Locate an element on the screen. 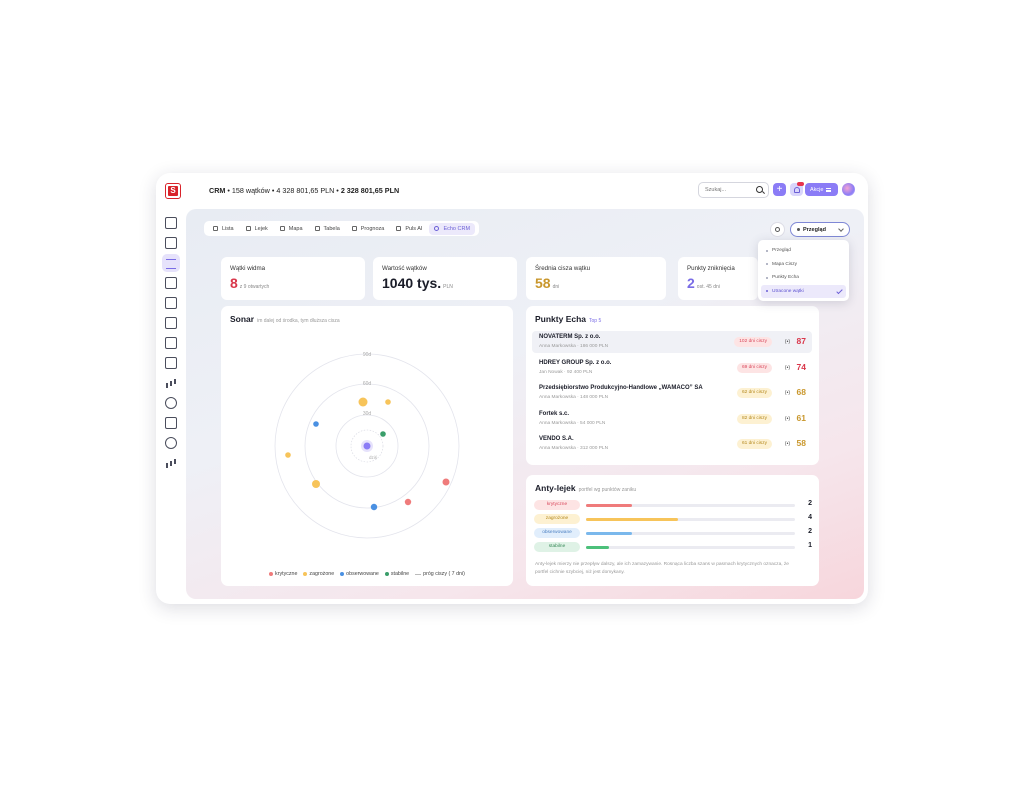  bell-icon is located at coordinates (796, 189).